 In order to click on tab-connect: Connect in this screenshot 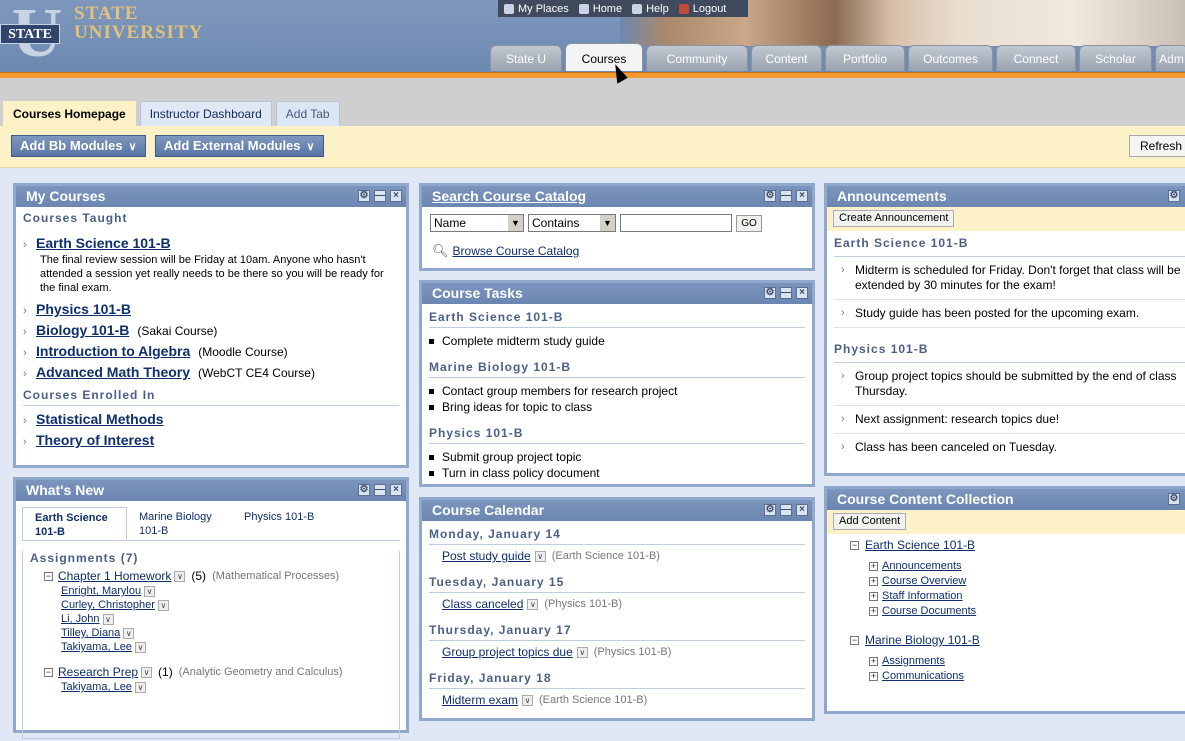, I will do `click(1036, 58)`.